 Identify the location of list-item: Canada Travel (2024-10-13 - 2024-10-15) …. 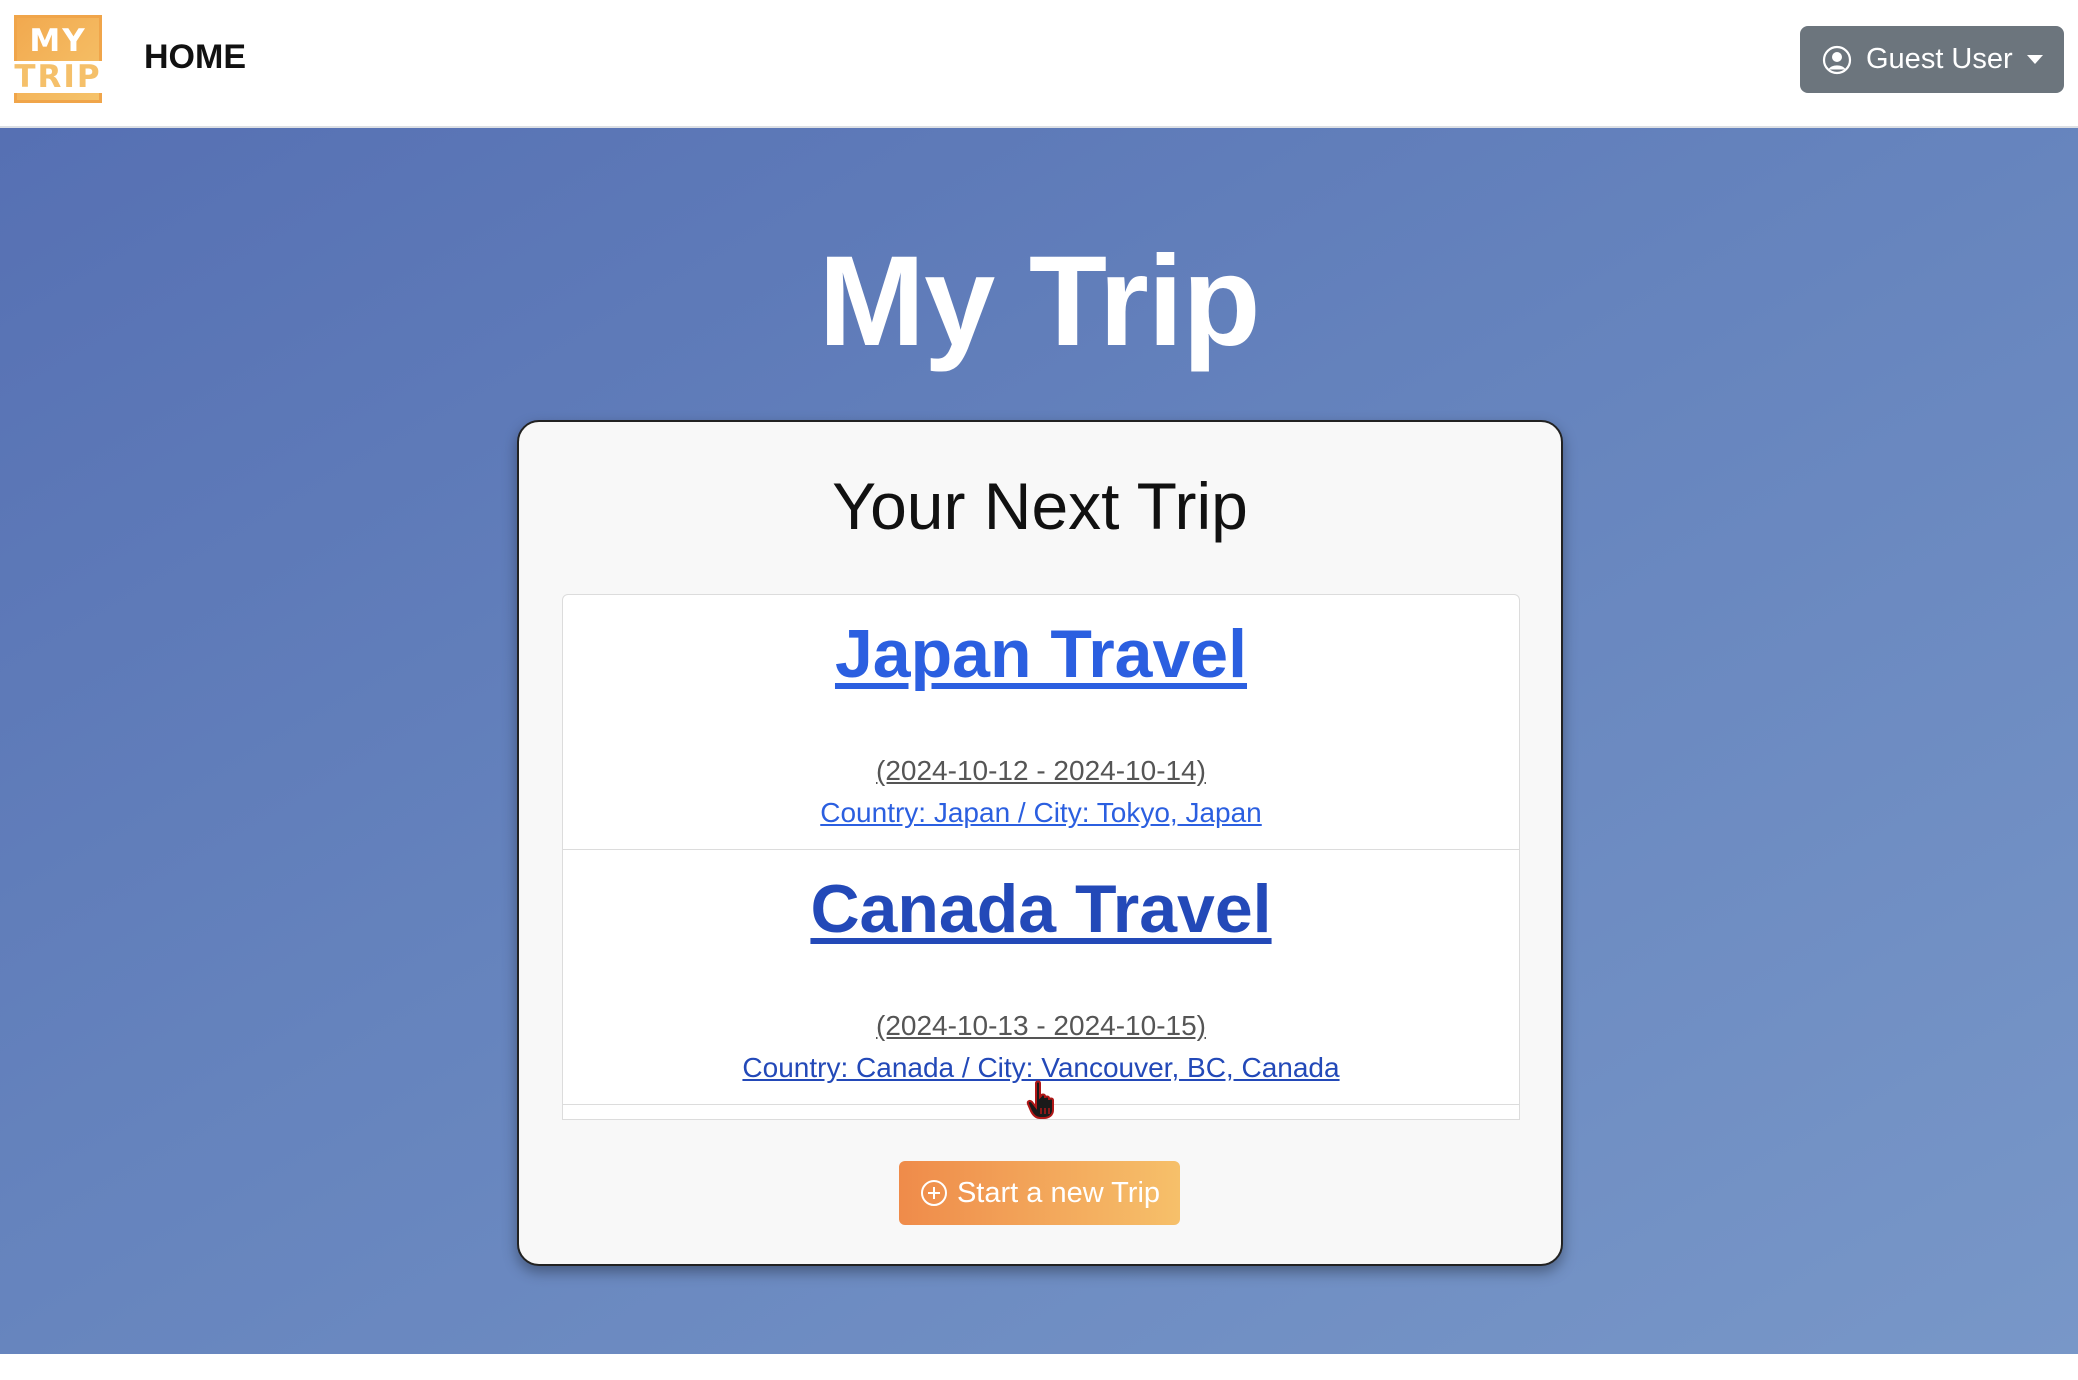
(1041, 977).